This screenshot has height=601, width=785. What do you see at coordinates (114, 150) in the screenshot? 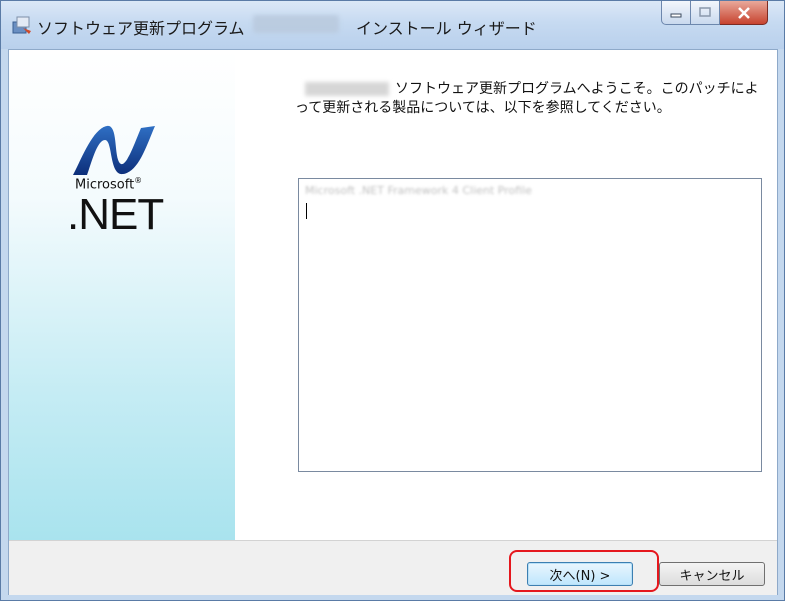
I see `dotnet-logo-icon` at bounding box center [114, 150].